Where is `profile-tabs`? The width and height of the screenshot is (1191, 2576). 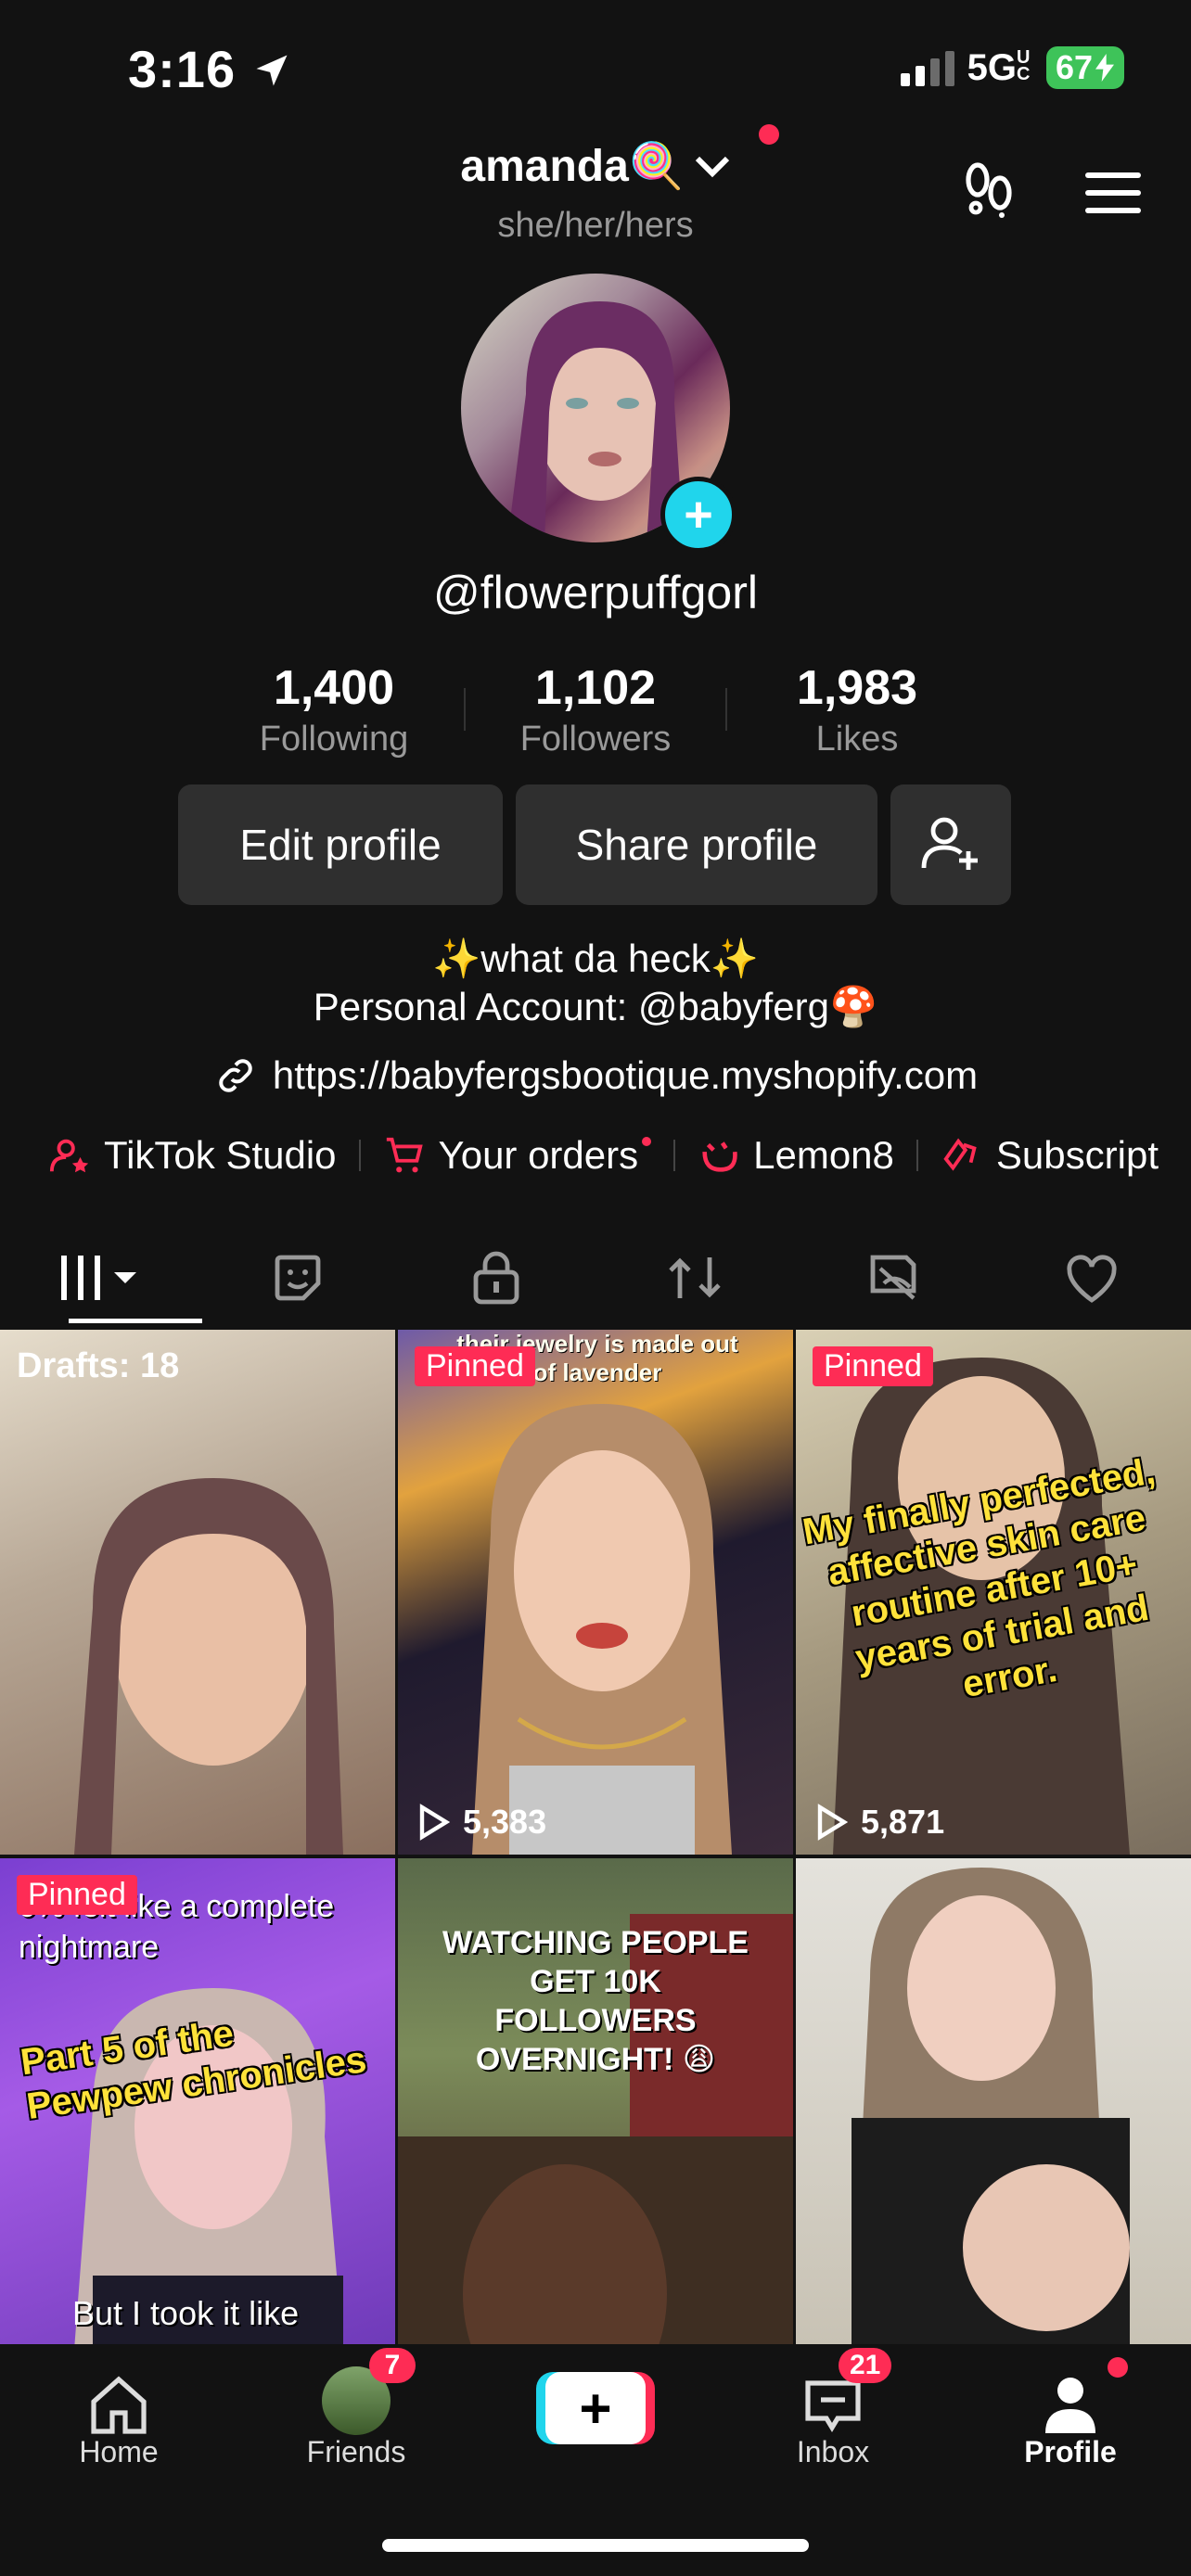 profile-tabs is located at coordinates (595, 1277).